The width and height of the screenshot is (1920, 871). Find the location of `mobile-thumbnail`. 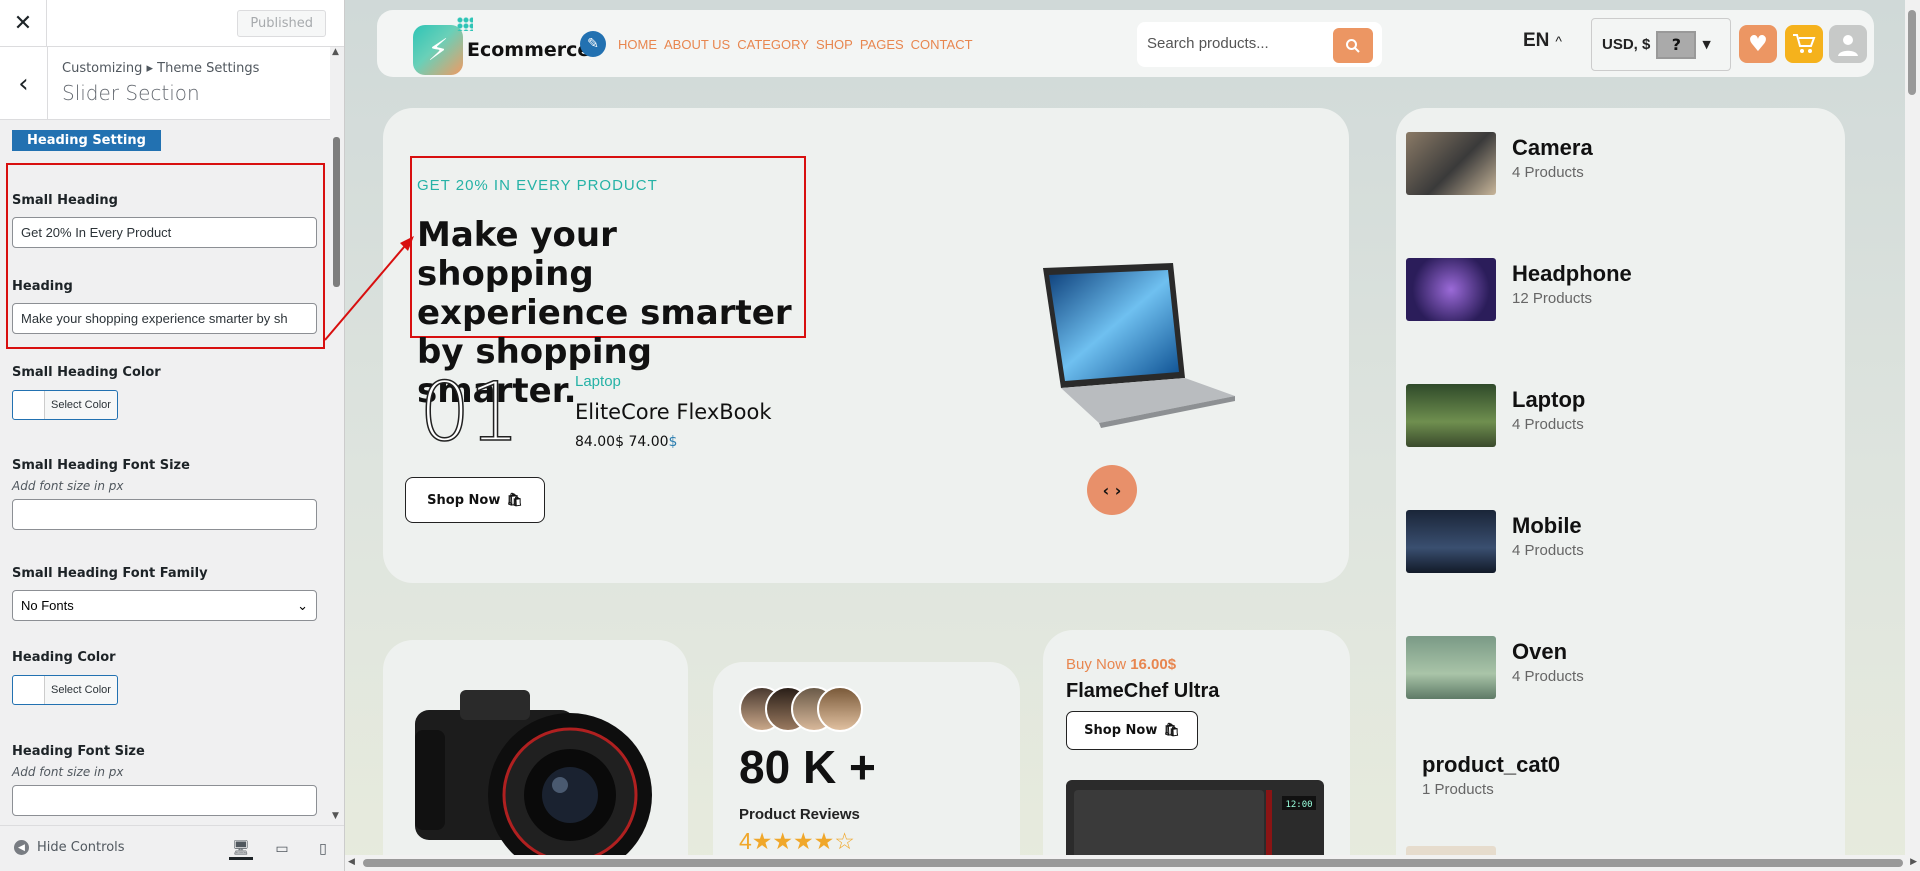

mobile-thumbnail is located at coordinates (1451, 541).